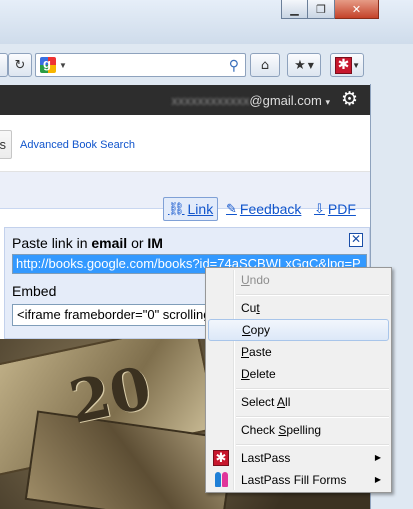  Describe the element at coordinates (200, 209) in the screenshot. I see `link-label: Link` at that location.